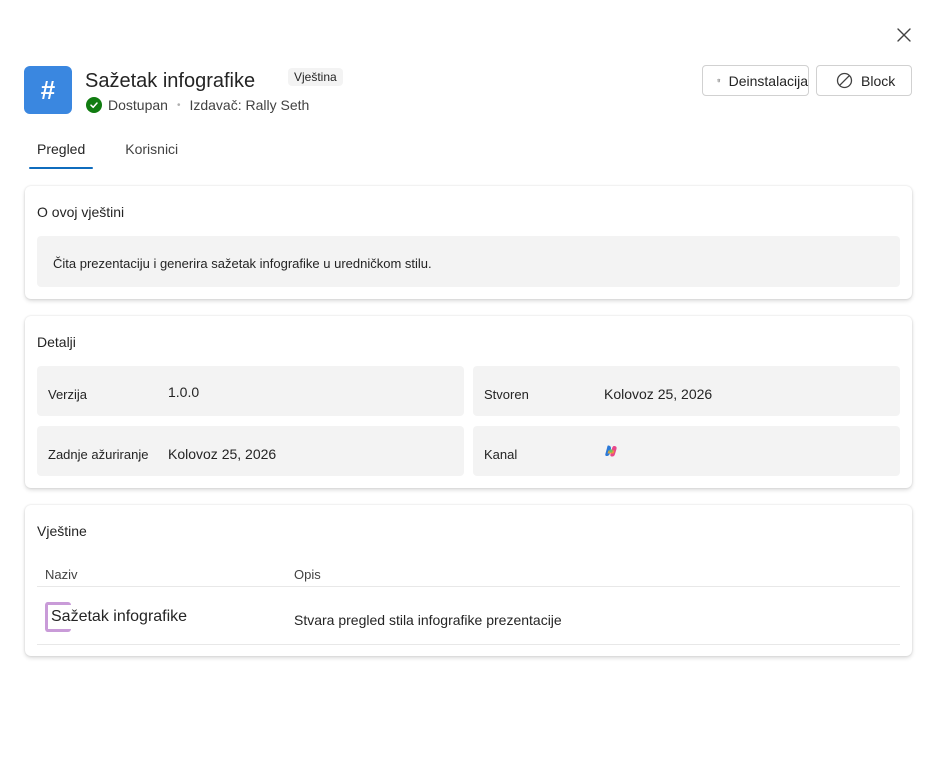  What do you see at coordinates (94, 105) in the screenshot?
I see `check-circle-icon` at bounding box center [94, 105].